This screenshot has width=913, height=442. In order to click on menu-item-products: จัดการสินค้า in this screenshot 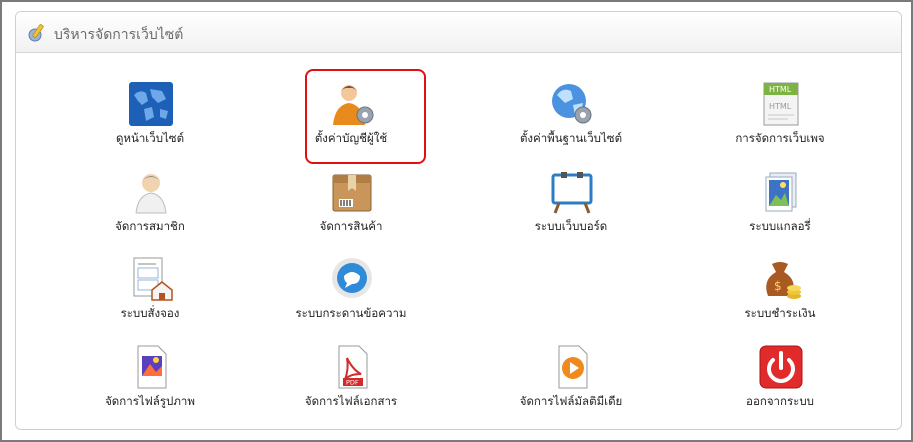, I will do `click(351, 205)`.